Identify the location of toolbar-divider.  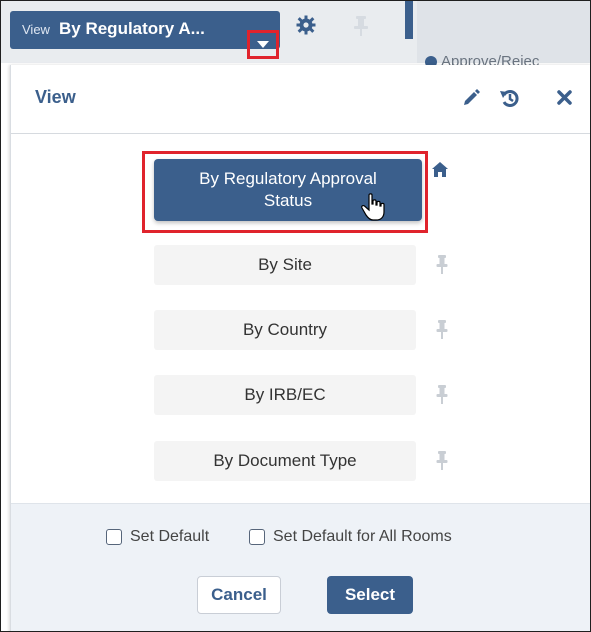
(409, 20).